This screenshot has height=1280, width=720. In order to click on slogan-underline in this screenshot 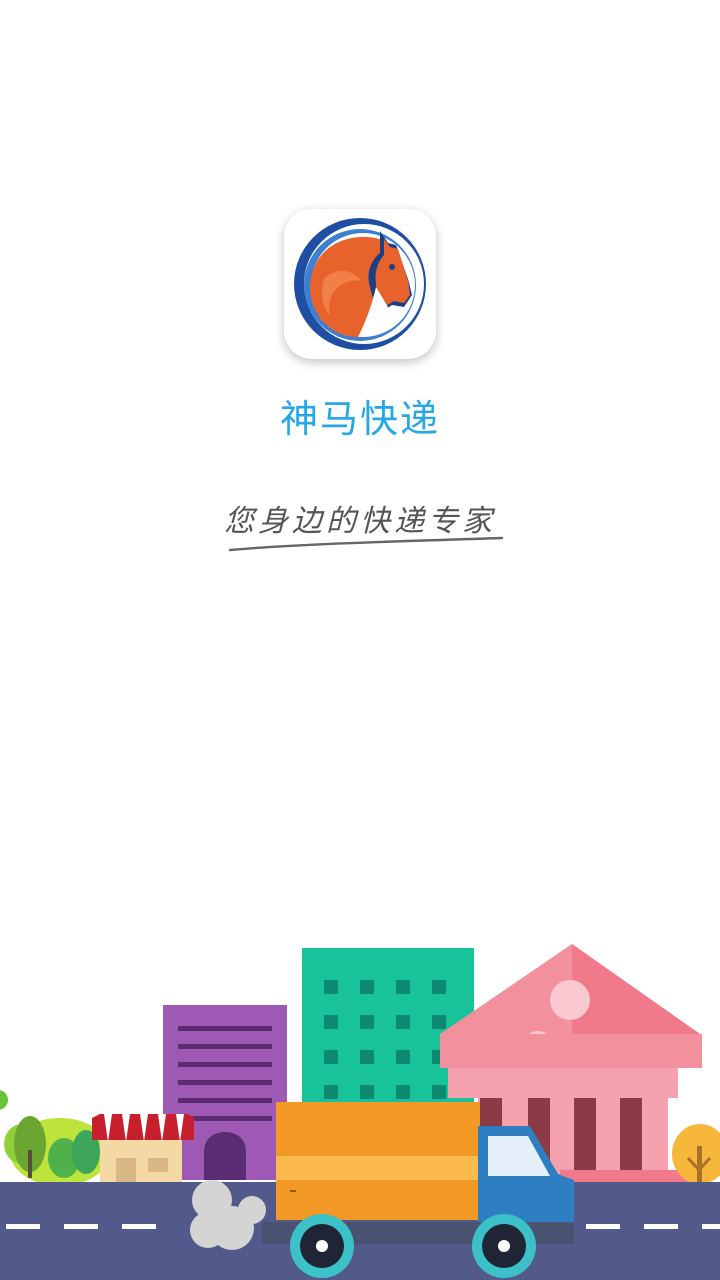, I will do `click(366, 544)`.